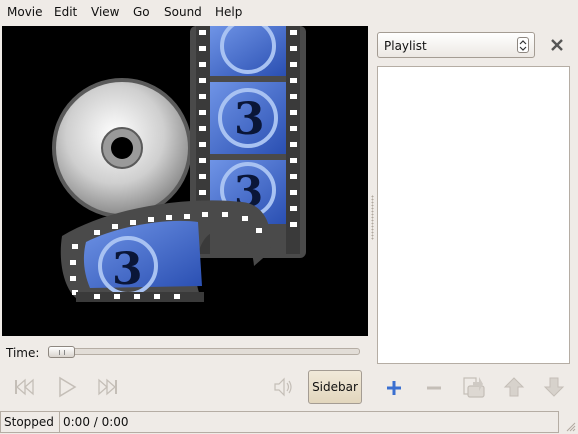 The image size is (578, 434). I want to click on menu-sound: Sound, so click(183, 12).